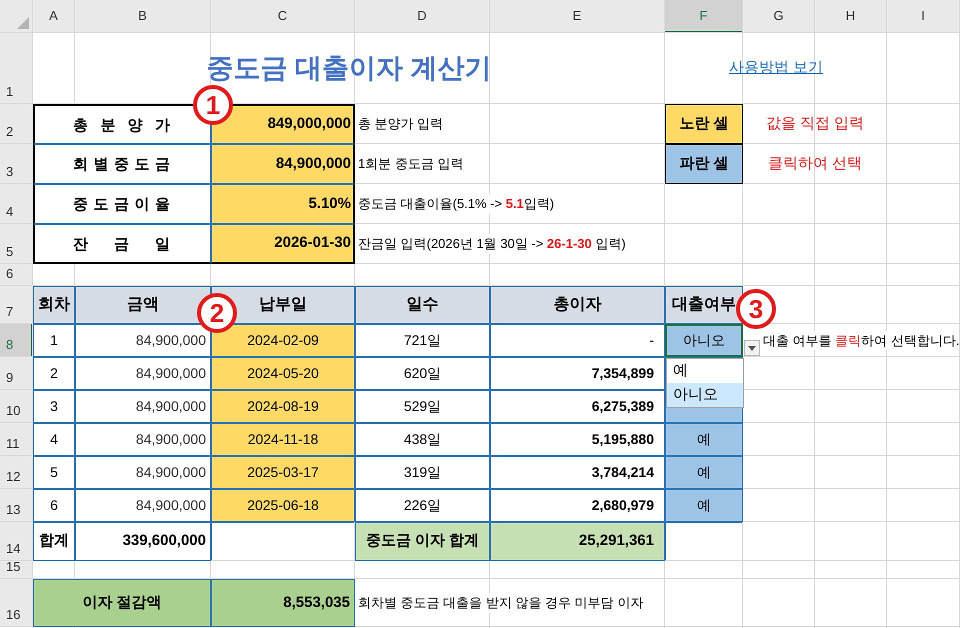  Describe the element at coordinates (54, 406) in the screenshot. I see `table-cell: 3` at that location.